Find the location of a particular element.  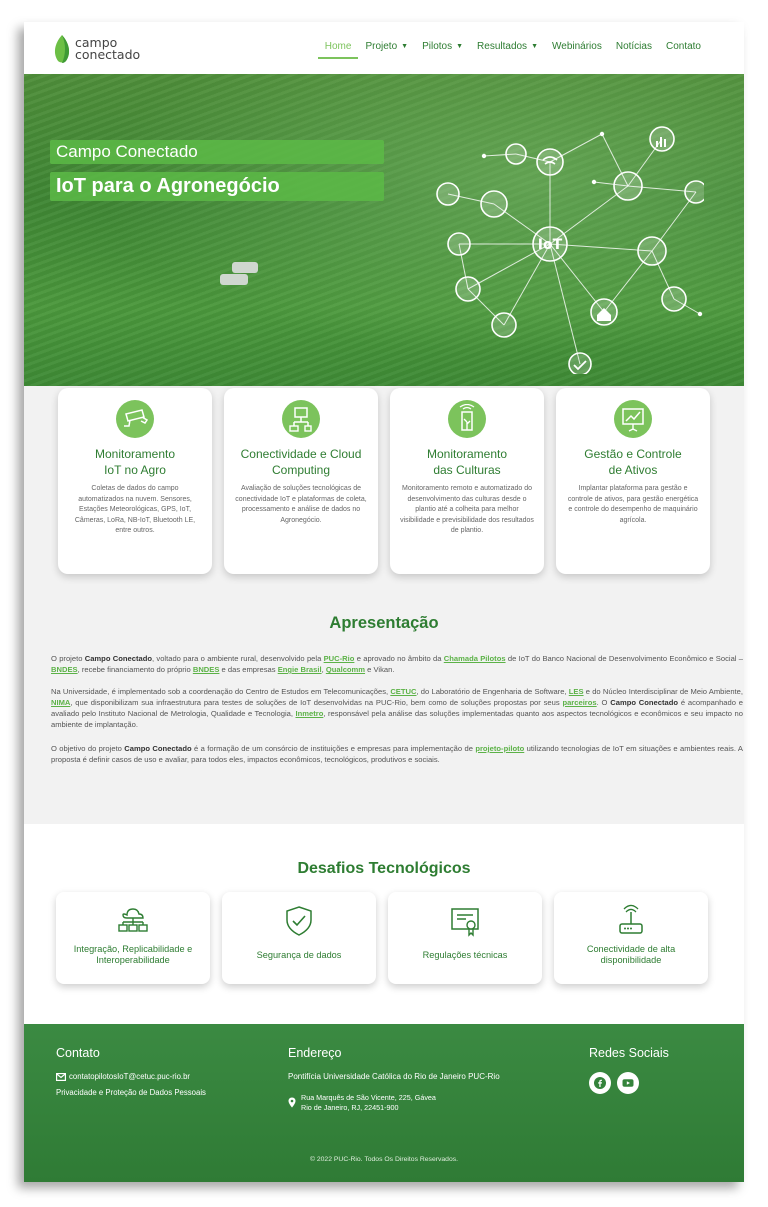

inline-link: CETUC is located at coordinates (403, 691).